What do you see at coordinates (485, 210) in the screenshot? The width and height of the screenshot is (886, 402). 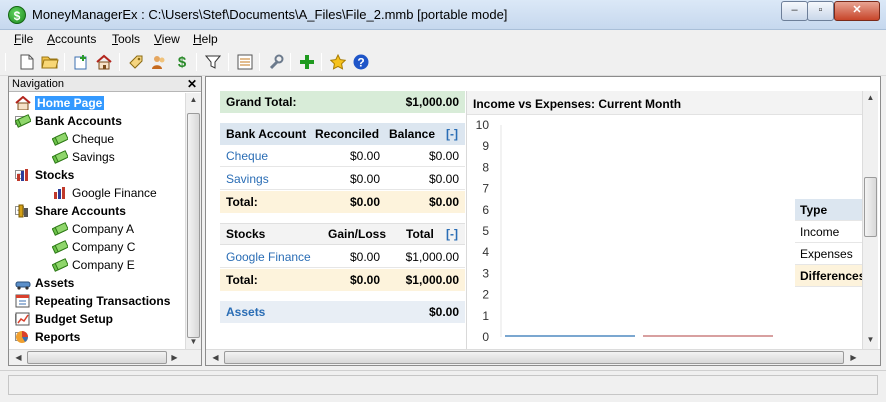 I see `y-tick-label: 6` at bounding box center [485, 210].